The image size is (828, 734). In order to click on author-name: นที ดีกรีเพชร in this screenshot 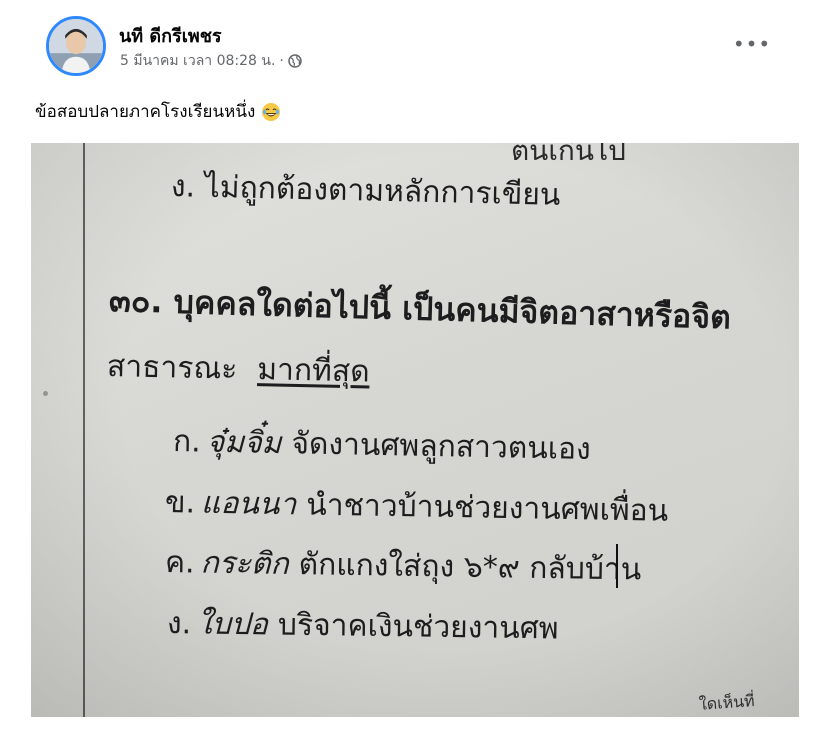, I will do `click(170, 35)`.